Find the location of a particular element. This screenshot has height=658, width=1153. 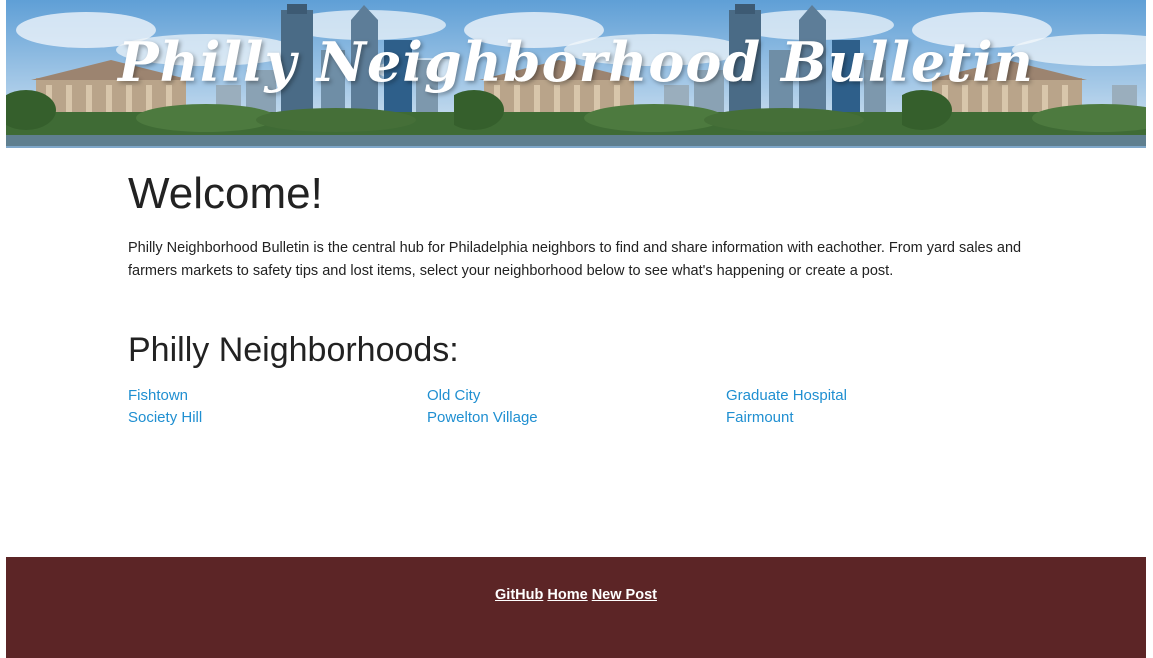

neighborhood-link-fishtown: Fishtown is located at coordinates (277, 396).